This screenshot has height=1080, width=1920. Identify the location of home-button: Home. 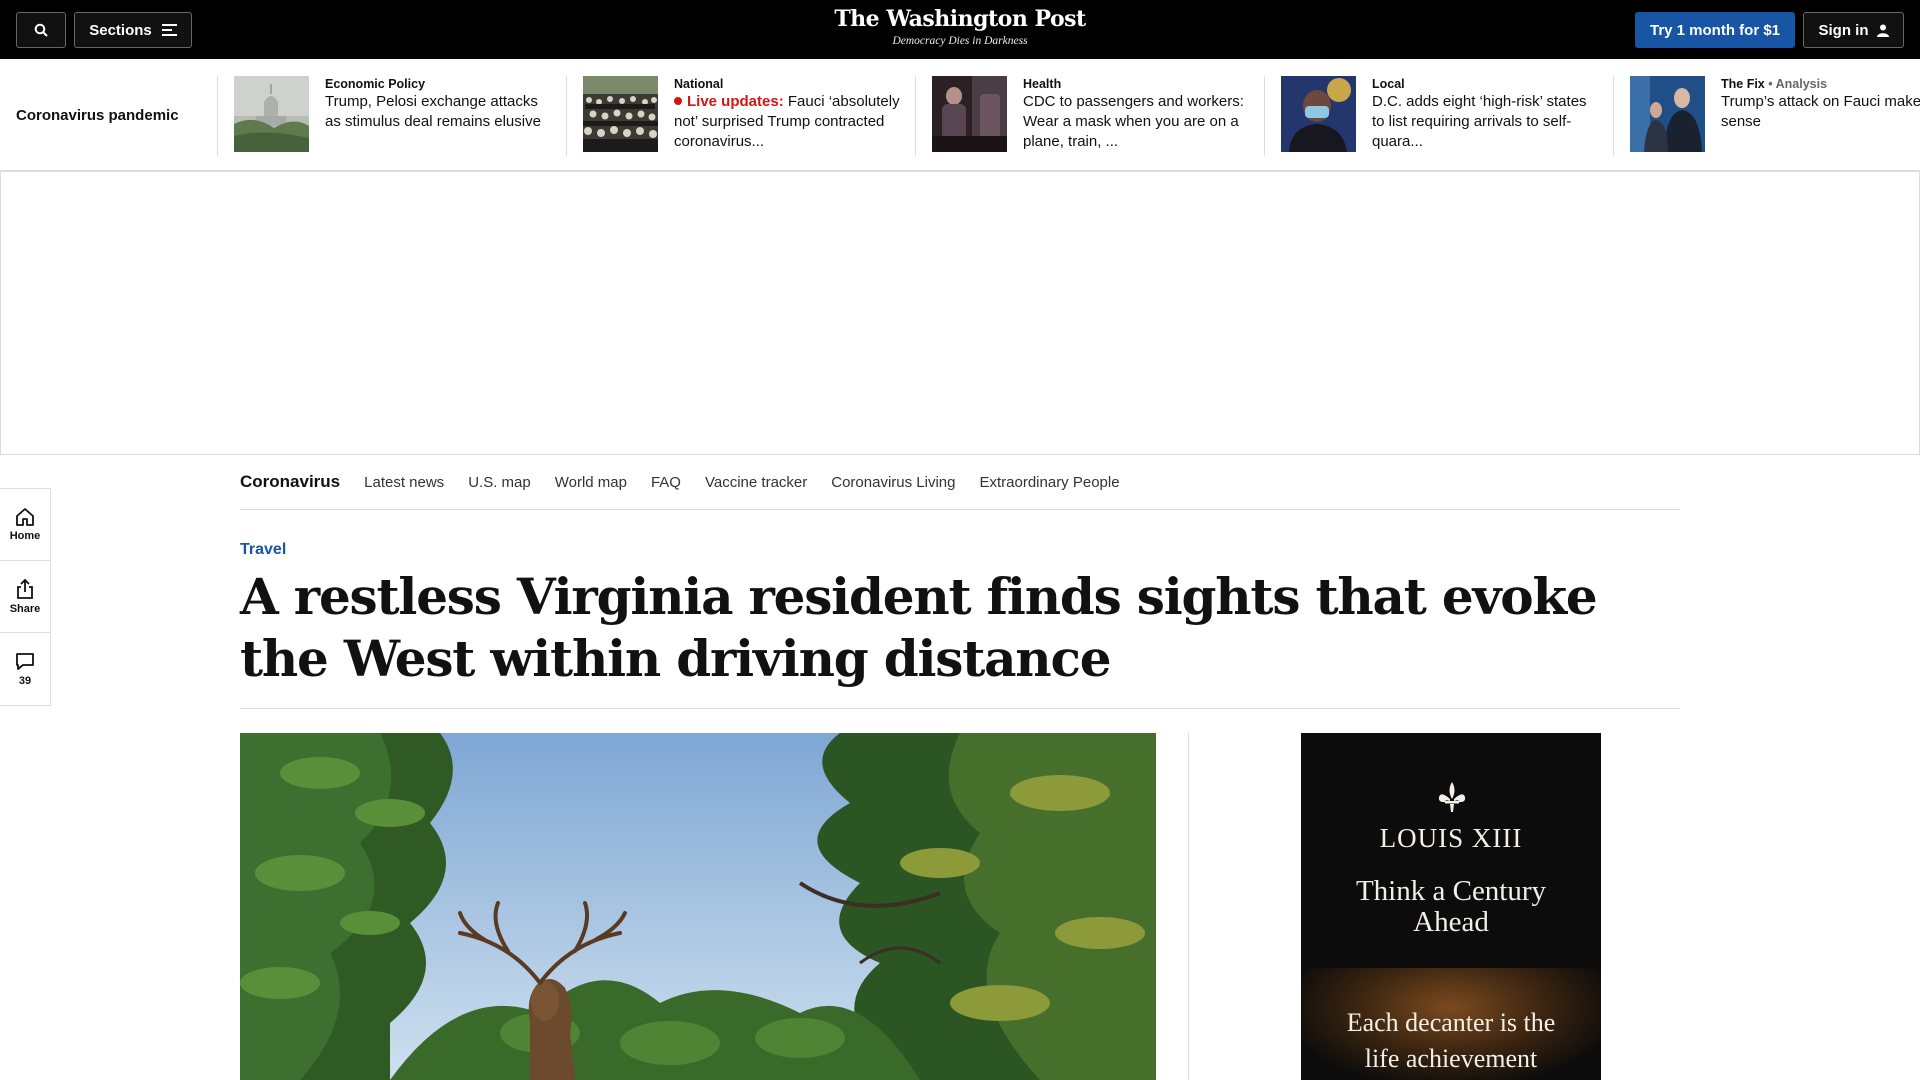
(25, 525).